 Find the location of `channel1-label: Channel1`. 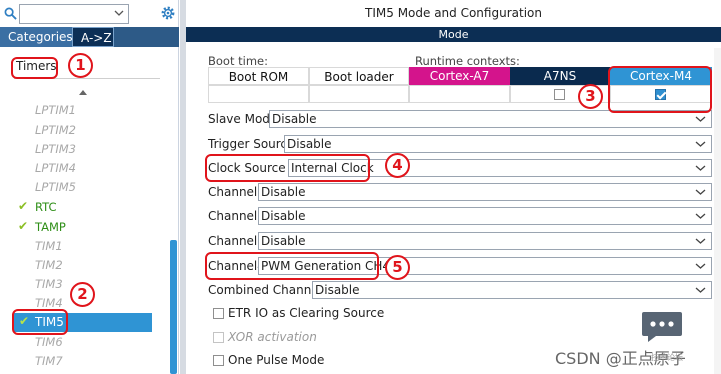

channel1-label: Channel1 is located at coordinates (236, 192).